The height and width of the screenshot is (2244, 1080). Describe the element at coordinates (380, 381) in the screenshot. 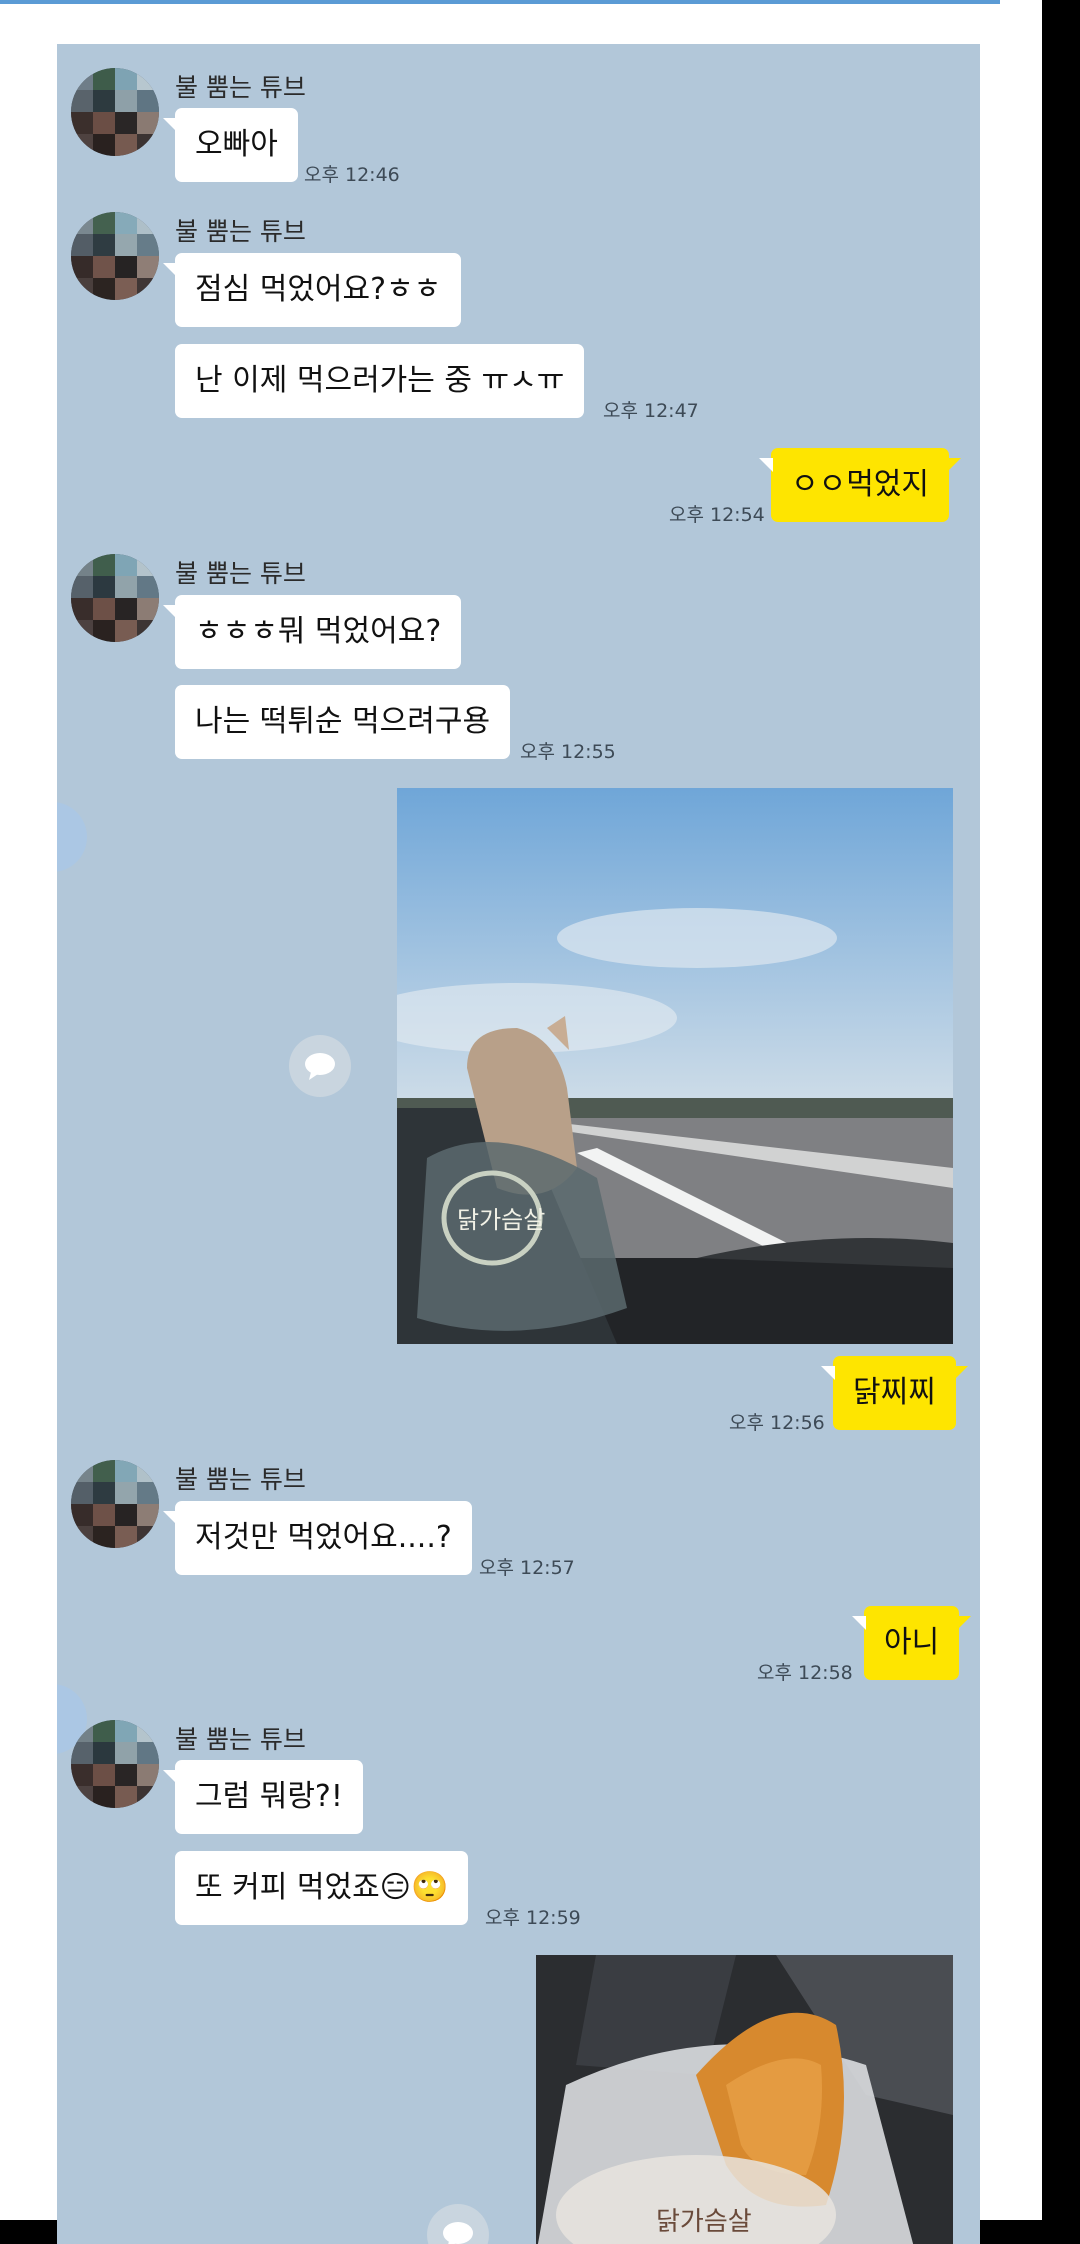

I see `message-bubble: 난 이제 먹으러가는 중 ㅠㅅㅠ` at that location.